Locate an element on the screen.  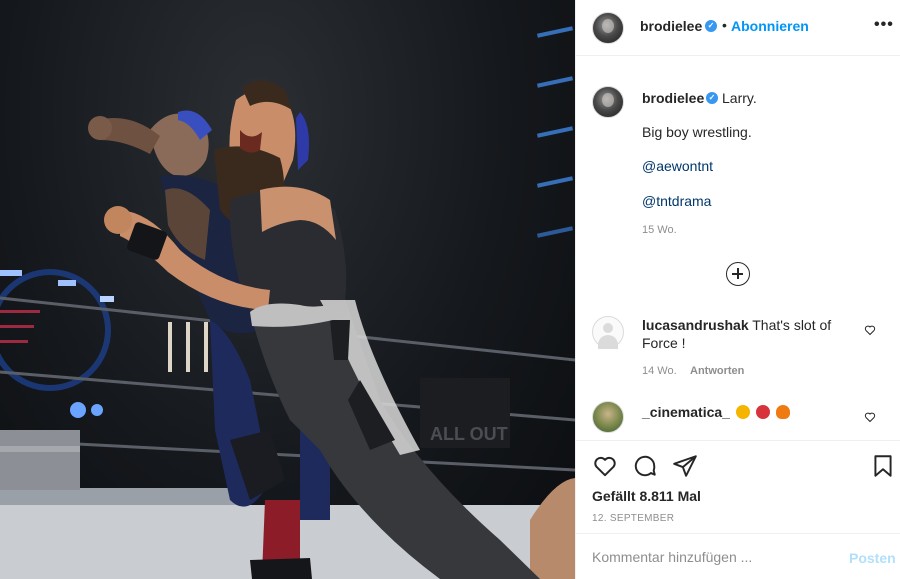
comment-username: lucasandrushak is located at coordinates (695, 325).